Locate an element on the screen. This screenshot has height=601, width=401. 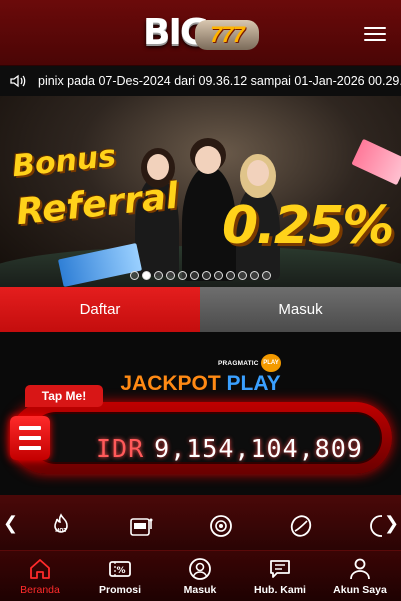
tap-me-badge: Tap Me! is located at coordinates (64, 396).